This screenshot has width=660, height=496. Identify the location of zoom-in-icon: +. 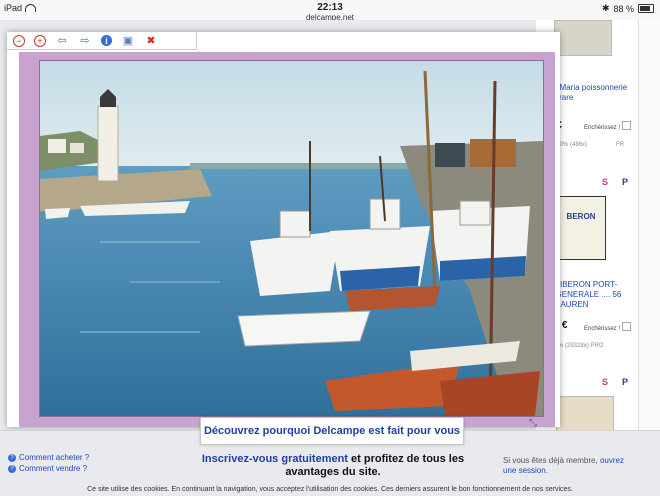
(40, 40).